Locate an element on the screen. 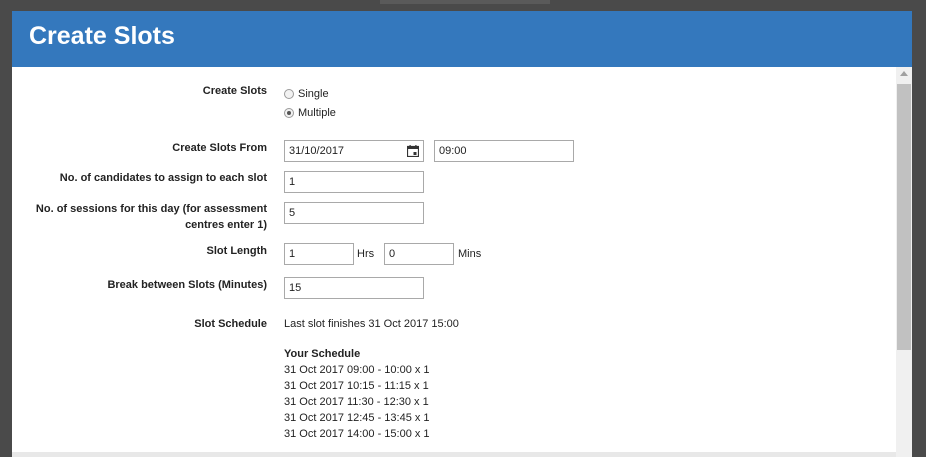 Image resolution: width=926 pixels, height=457 pixels. sessions-label-line2: centres enter 1) is located at coordinates (226, 225).